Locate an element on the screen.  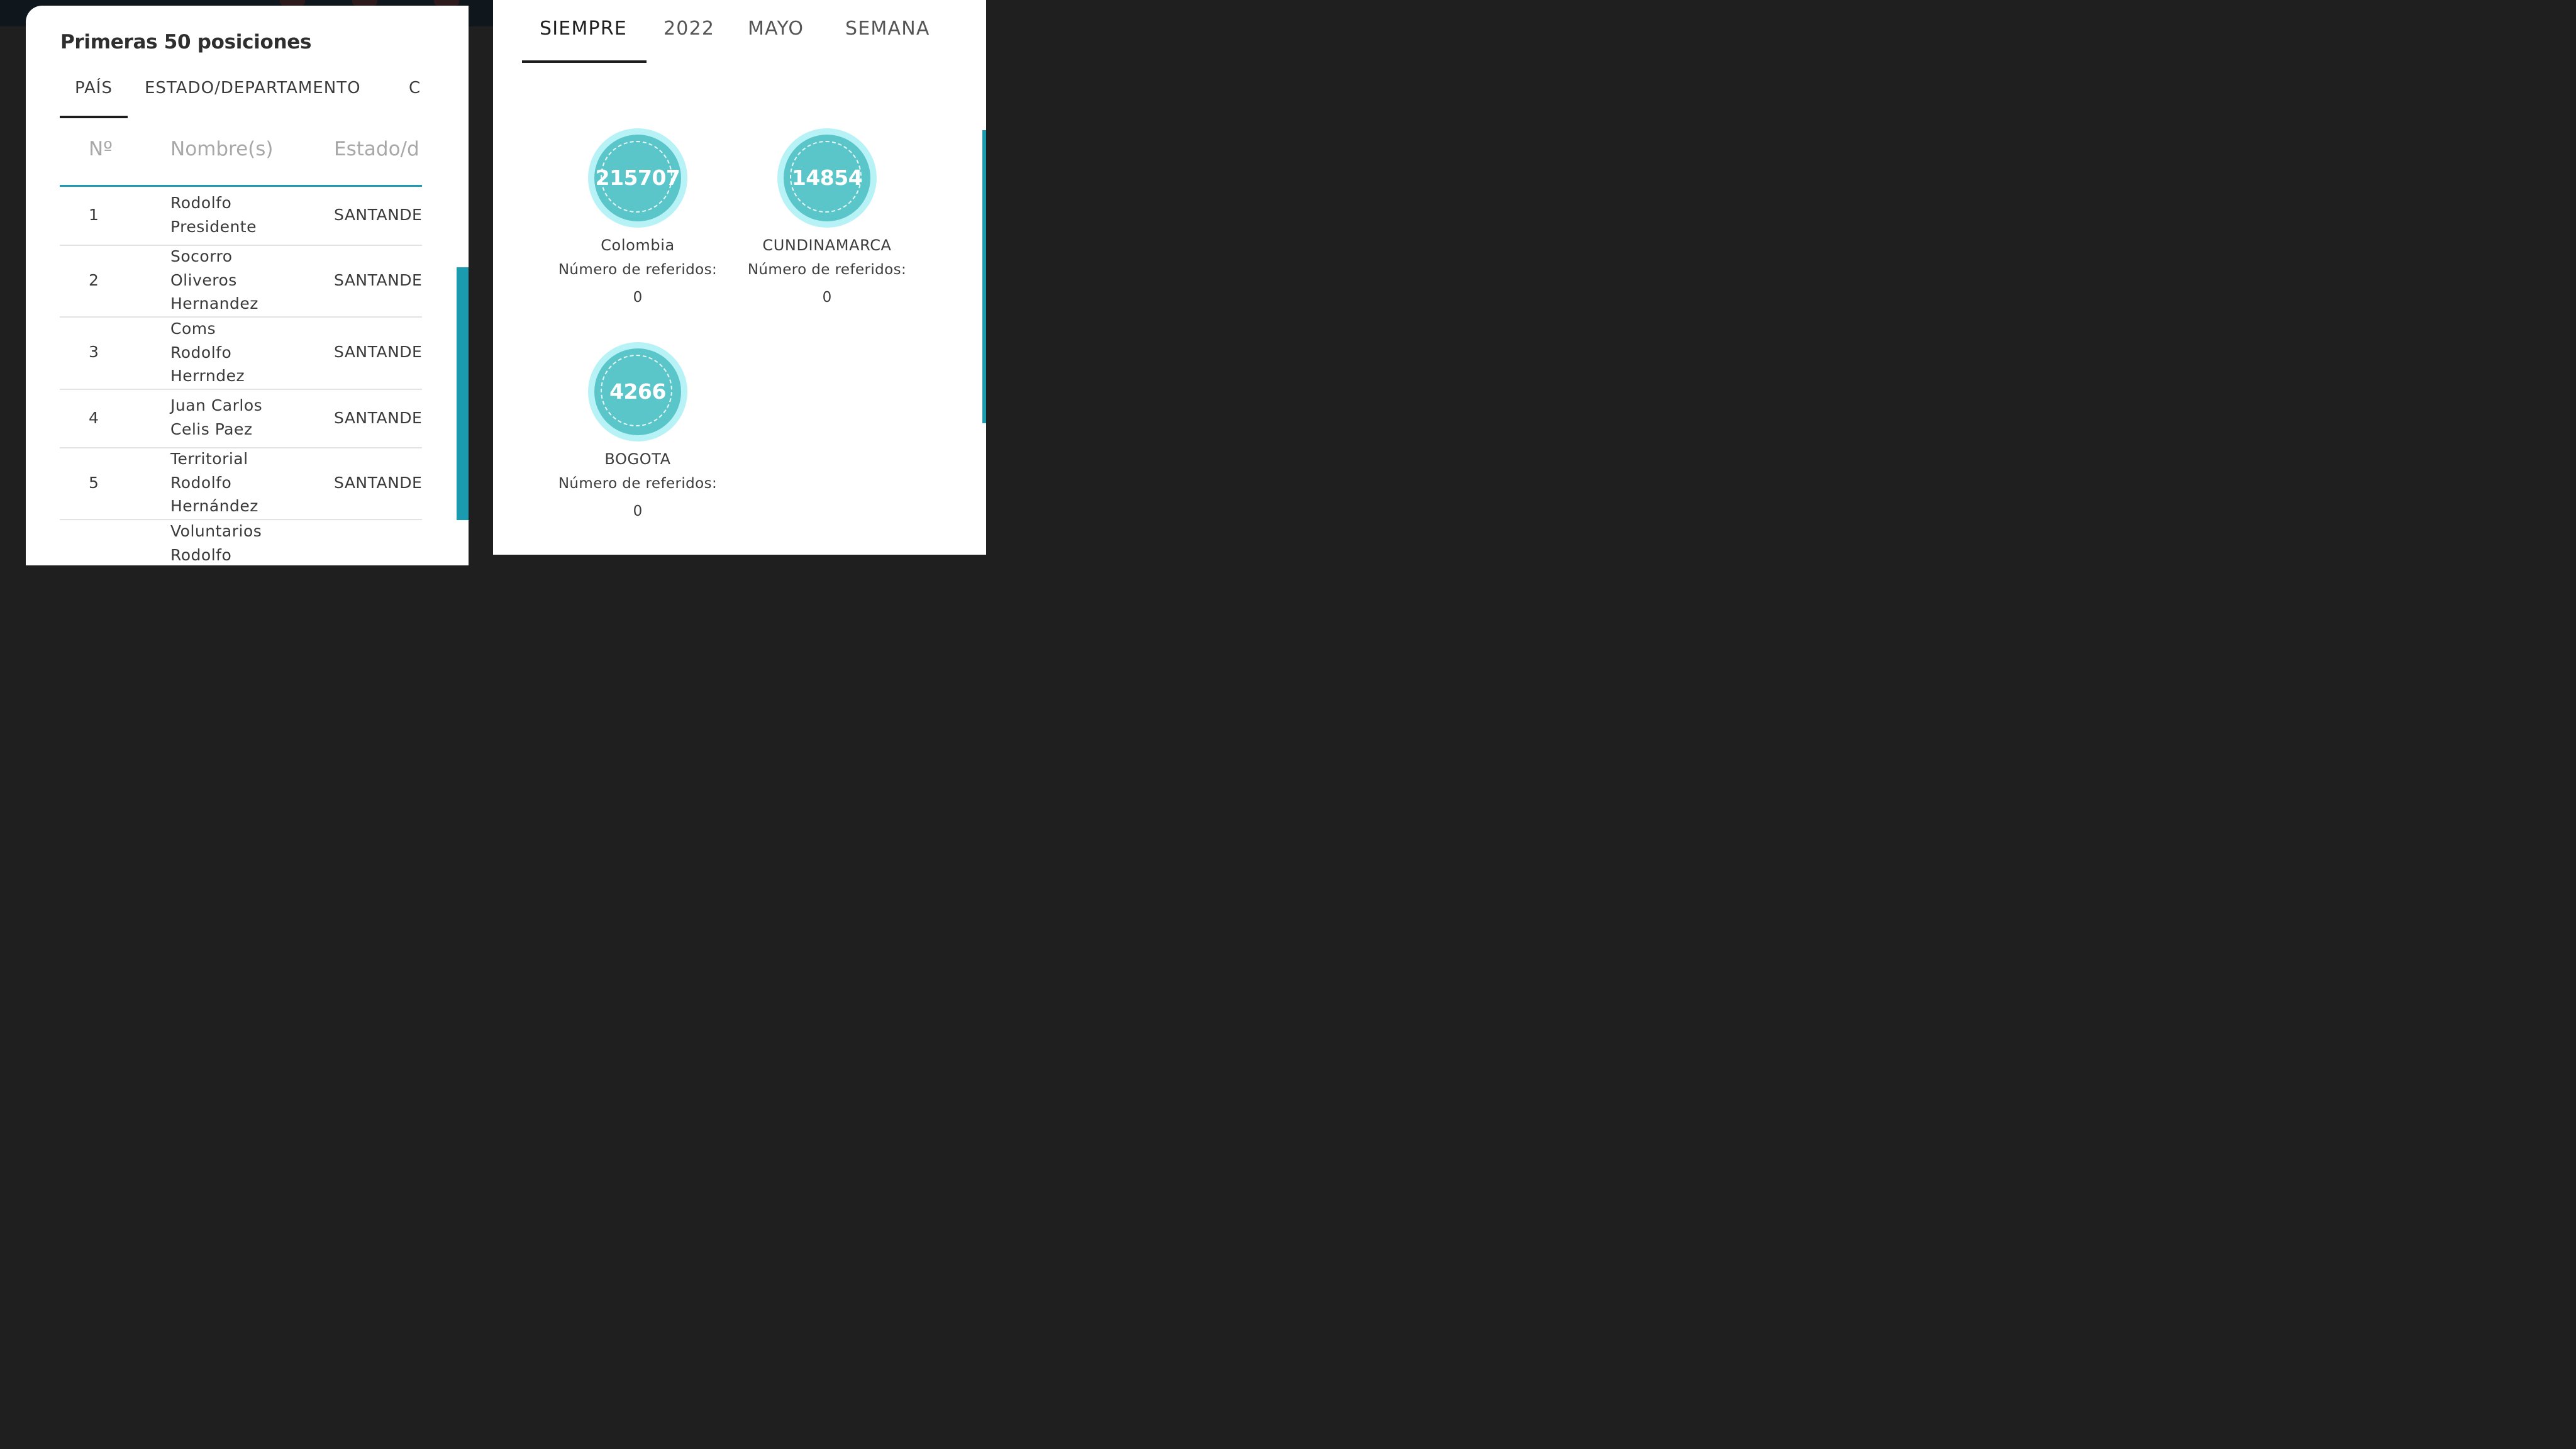
row-number: 3 is located at coordinates (94, 352).